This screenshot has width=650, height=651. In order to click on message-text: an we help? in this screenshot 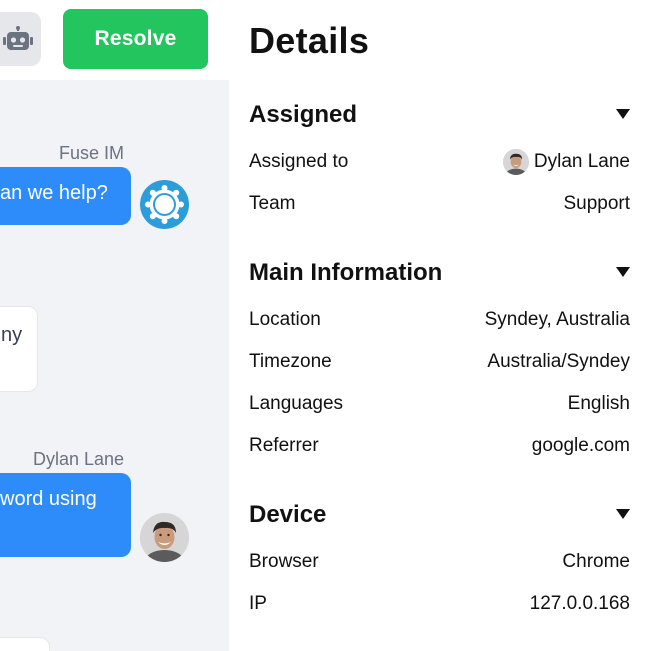, I will do `click(54, 193)`.